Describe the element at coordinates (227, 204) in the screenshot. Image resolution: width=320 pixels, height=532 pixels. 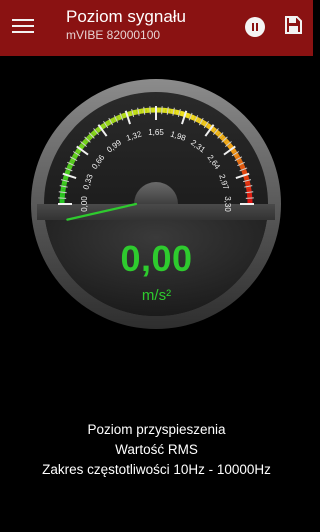
I see `gauge-tick-label: 3,30` at that location.